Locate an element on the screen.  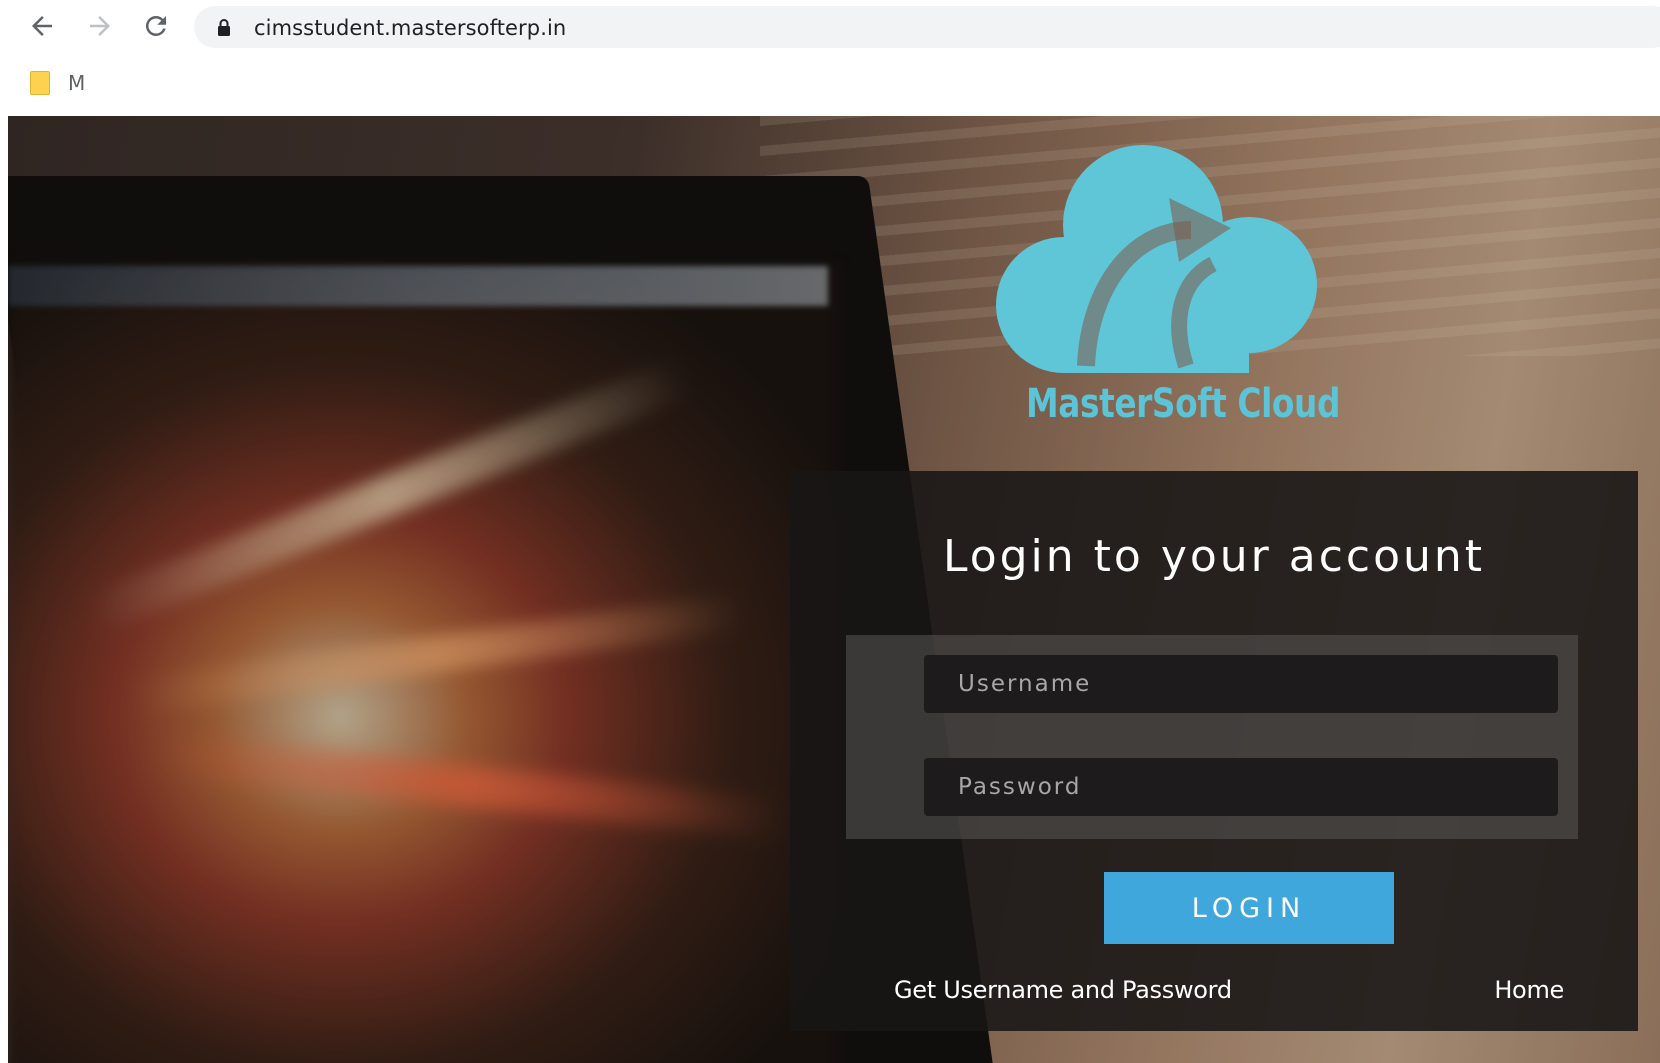
cloud-icon is located at coordinates (1156, 259).